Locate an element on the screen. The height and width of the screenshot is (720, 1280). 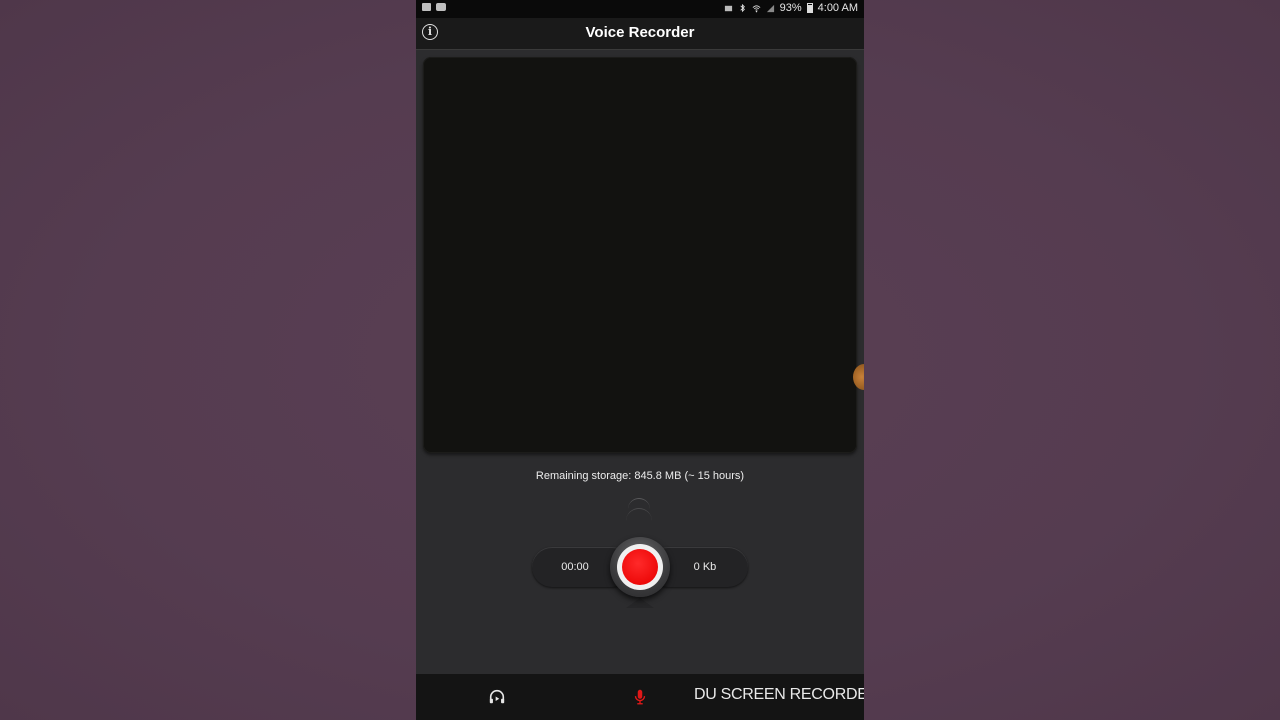
image-notification-icon is located at coordinates (426, 7).